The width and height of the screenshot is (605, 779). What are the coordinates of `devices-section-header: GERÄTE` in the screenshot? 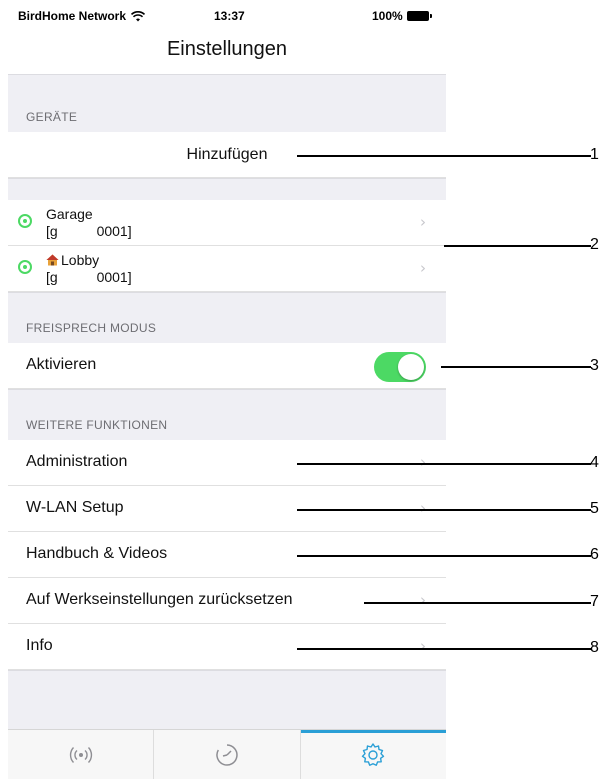 It's located at (52, 117).